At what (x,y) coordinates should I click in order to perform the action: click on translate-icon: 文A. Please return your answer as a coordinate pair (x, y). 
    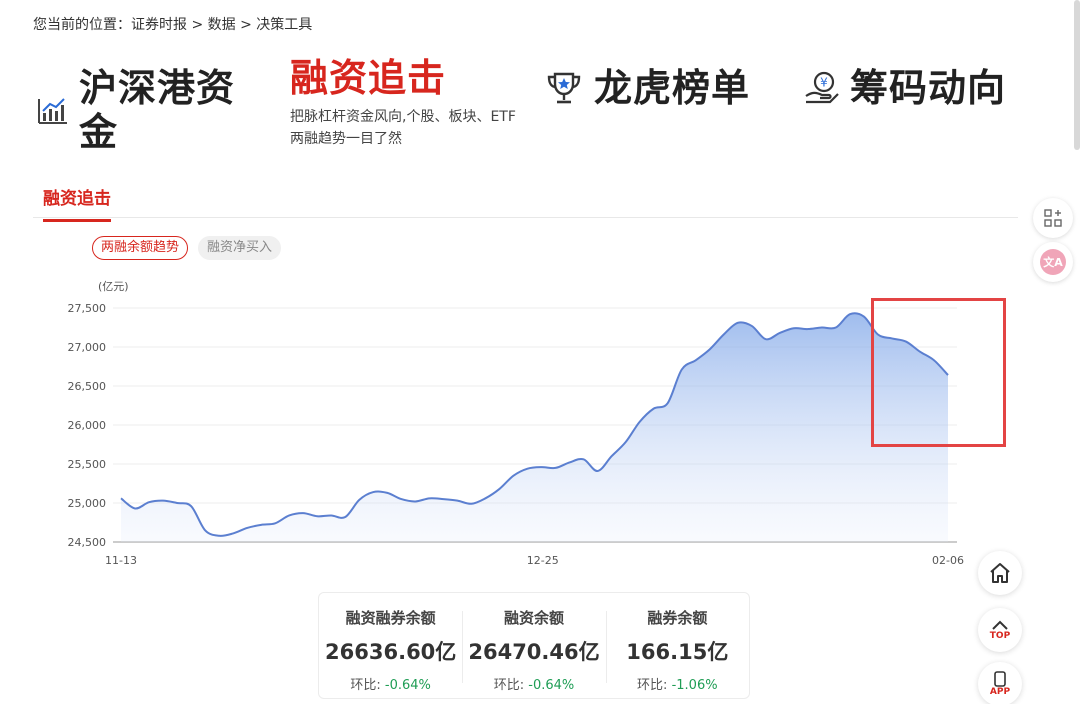
    Looking at the image, I should click on (1053, 262).